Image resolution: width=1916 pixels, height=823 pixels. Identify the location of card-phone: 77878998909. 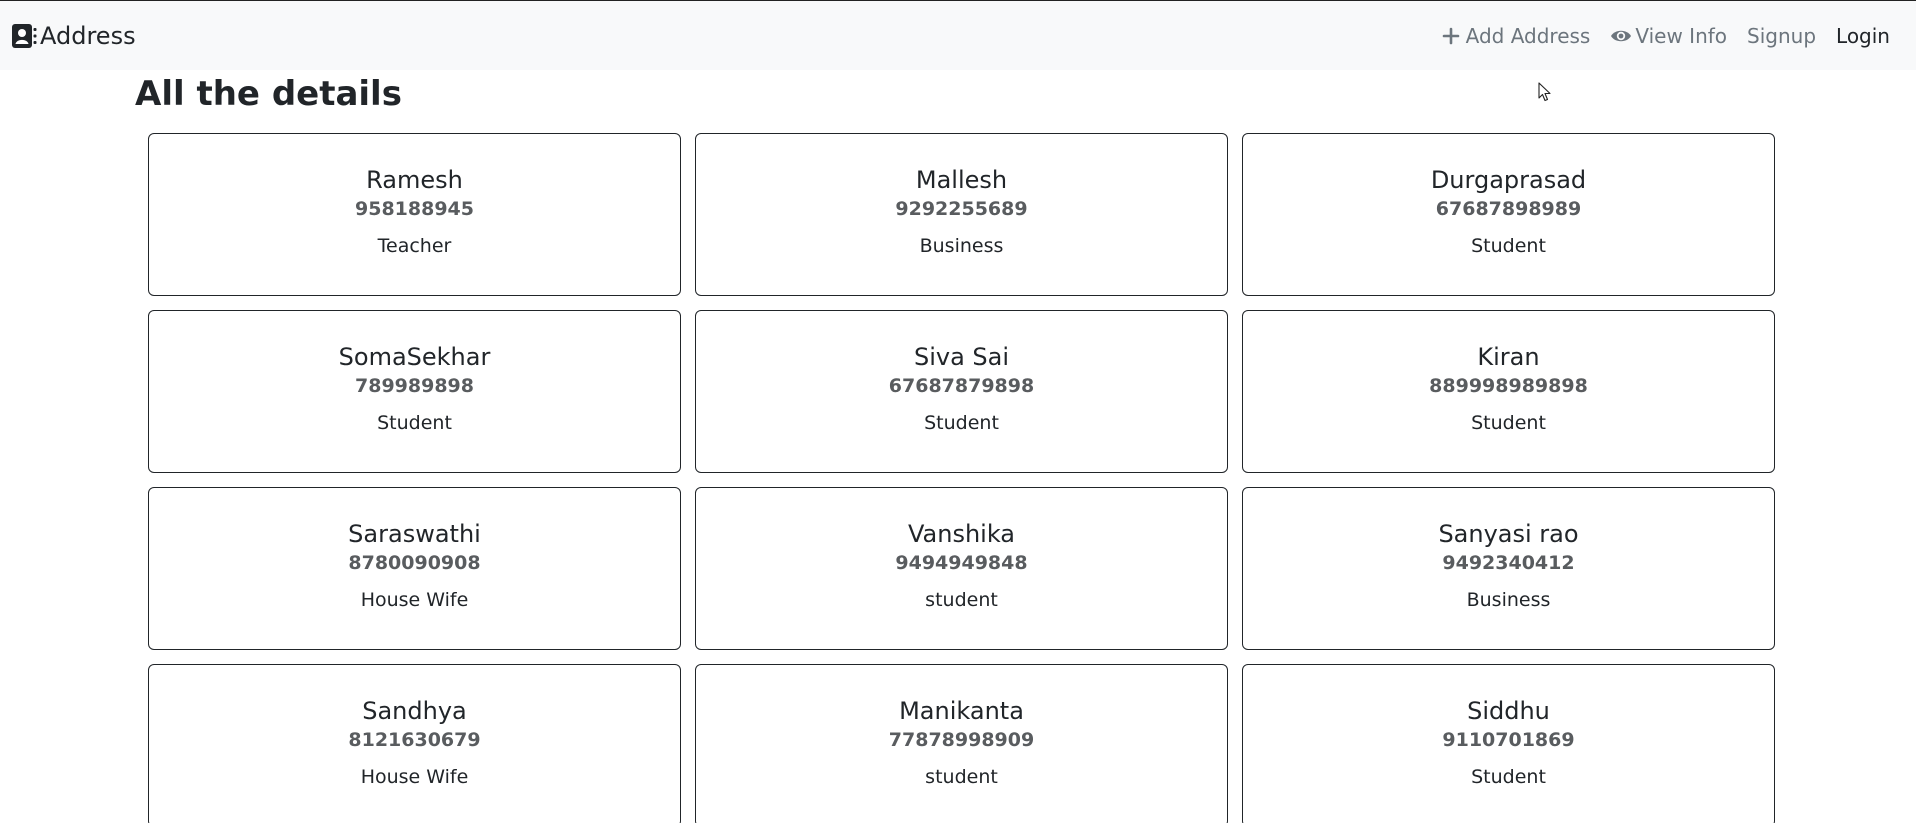
(961, 740).